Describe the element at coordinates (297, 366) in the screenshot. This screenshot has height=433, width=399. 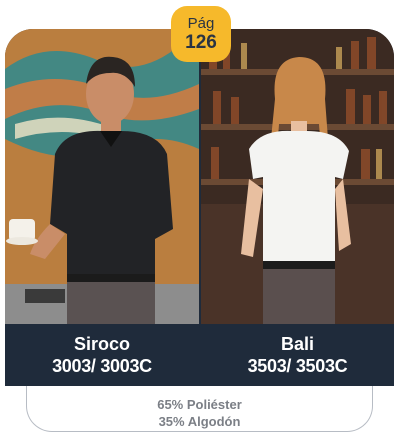
I see `bali-code: 3503/ 3503C` at that location.